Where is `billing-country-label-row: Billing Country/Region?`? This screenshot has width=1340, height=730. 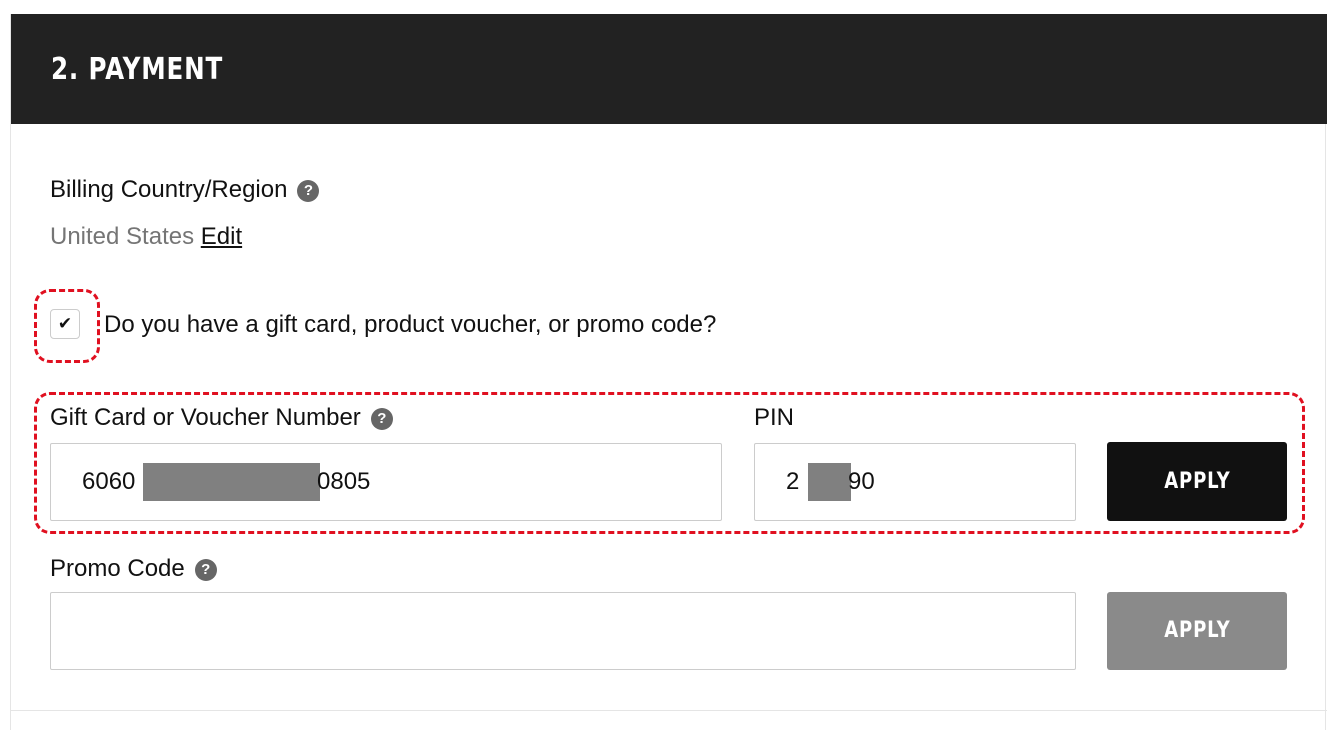
billing-country-label-row: Billing Country/Region? is located at coordinates (185, 190).